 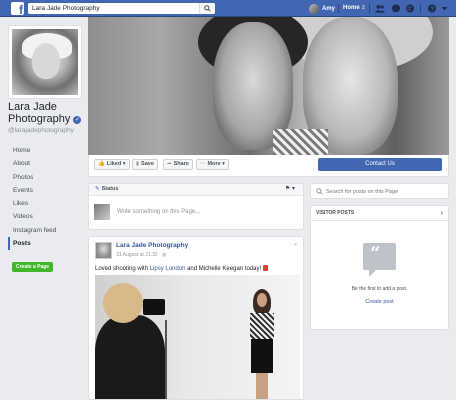 I want to click on create-page-button: Create a Page, so click(x=33, y=267).